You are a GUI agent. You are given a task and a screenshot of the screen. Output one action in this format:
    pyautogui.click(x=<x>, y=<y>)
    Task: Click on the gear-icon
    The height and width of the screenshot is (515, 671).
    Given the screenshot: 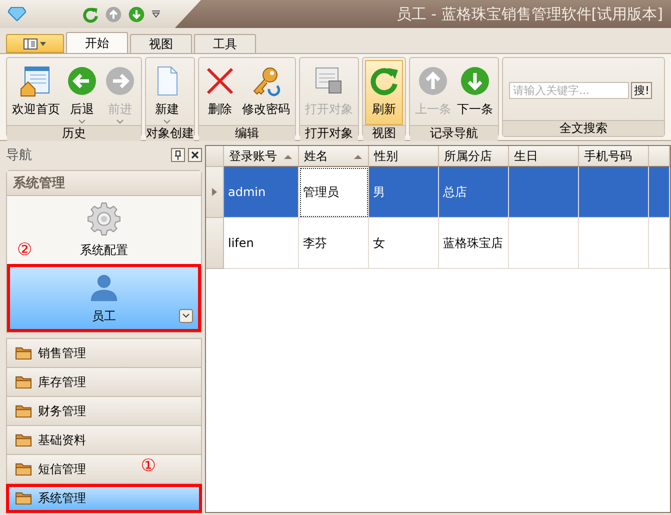 What is the action you would take?
    pyautogui.click(x=104, y=219)
    